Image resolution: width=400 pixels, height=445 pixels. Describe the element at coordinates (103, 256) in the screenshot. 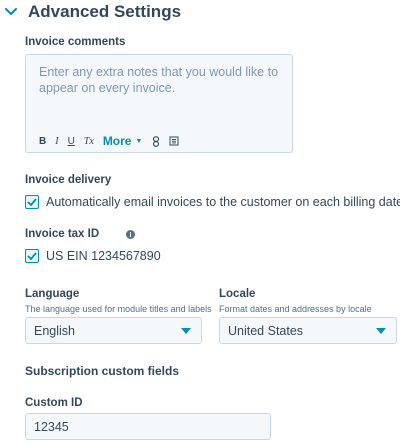

I see `tax-id-value-label: US EIN 1234567890` at that location.